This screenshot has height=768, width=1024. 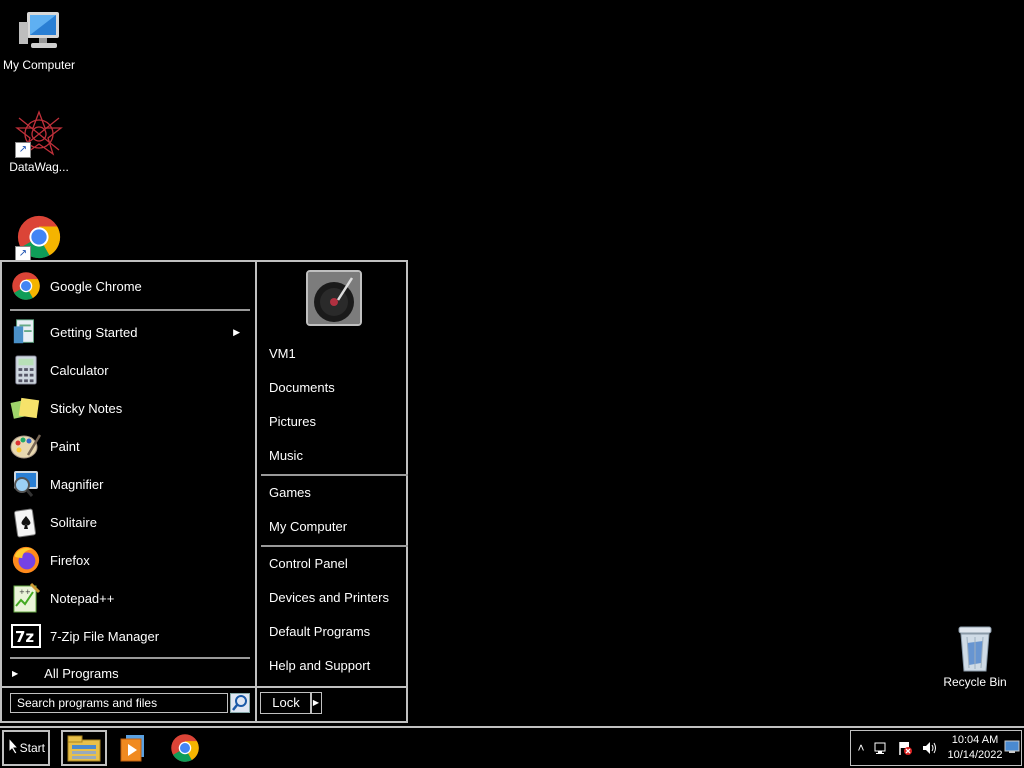 What do you see at coordinates (26, 560) in the screenshot?
I see `firefox-icon` at bounding box center [26, 560].